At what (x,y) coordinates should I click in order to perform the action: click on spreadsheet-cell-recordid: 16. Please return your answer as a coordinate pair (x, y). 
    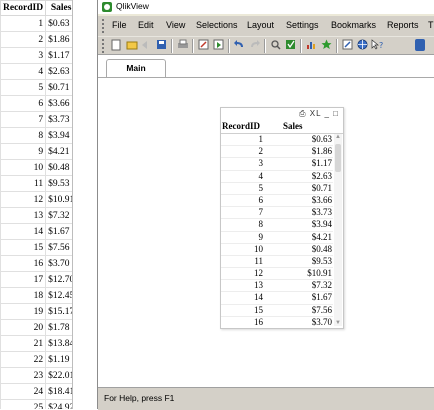
    Looking at the image, I should click on (23, 263).